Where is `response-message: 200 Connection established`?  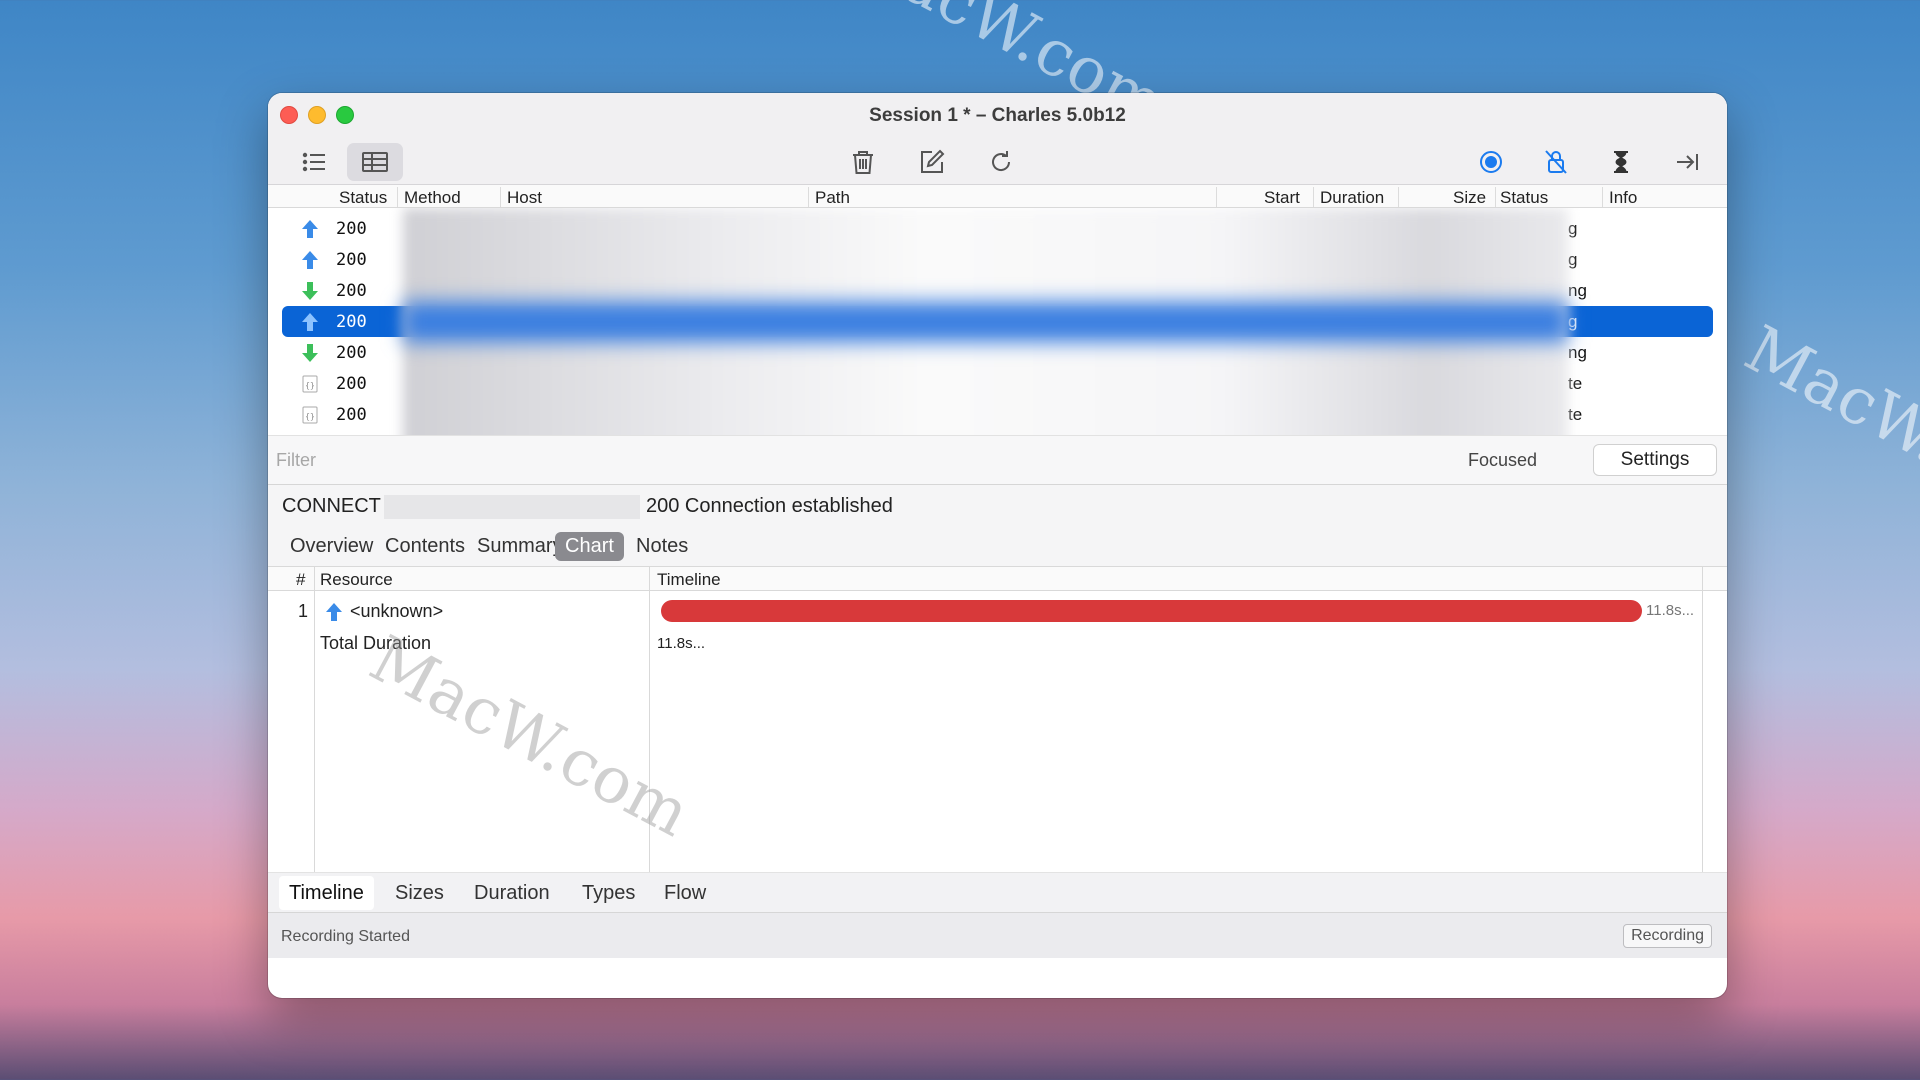 response-message: 200 Connection established is located at coordinates (769, 506).